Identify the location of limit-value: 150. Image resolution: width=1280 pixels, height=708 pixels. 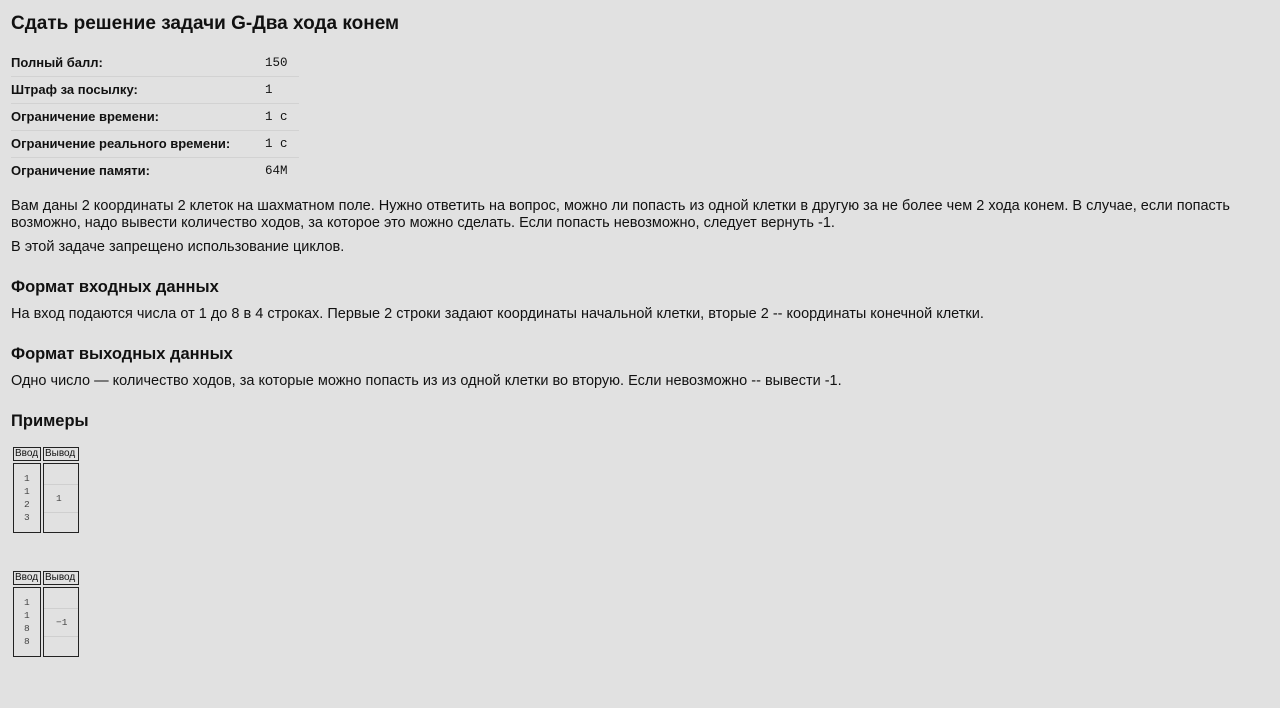
(282, 63).